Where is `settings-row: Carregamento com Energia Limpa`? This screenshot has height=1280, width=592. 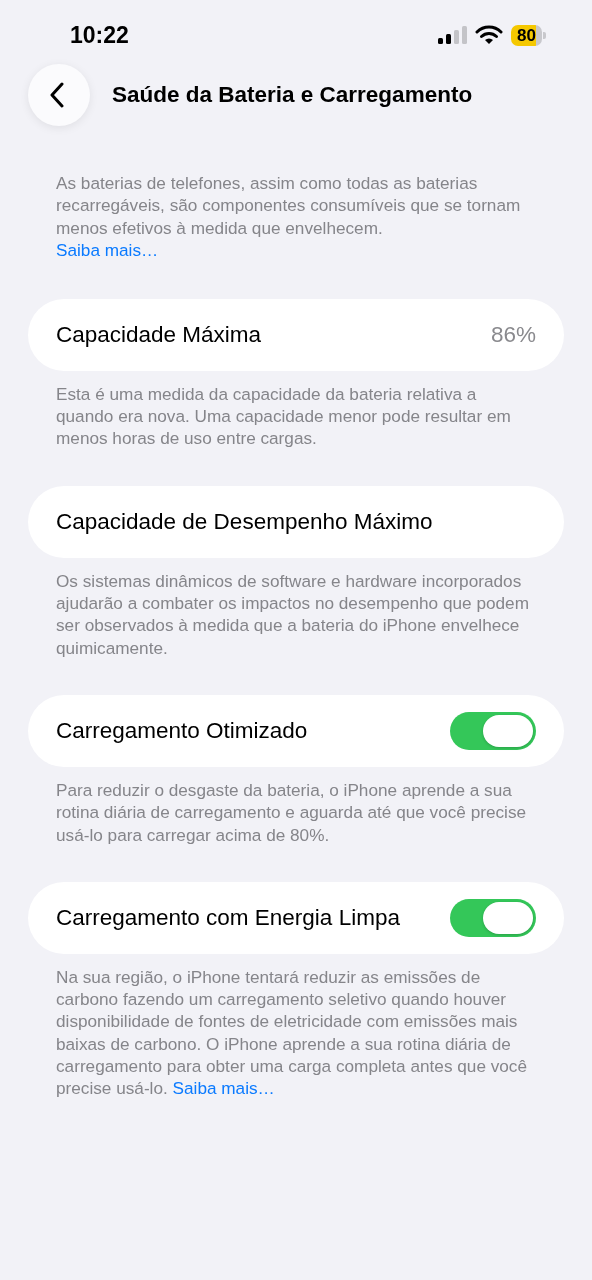 settings-row: Carregamento com Energia Limpa is located at coordinates (296, 917).